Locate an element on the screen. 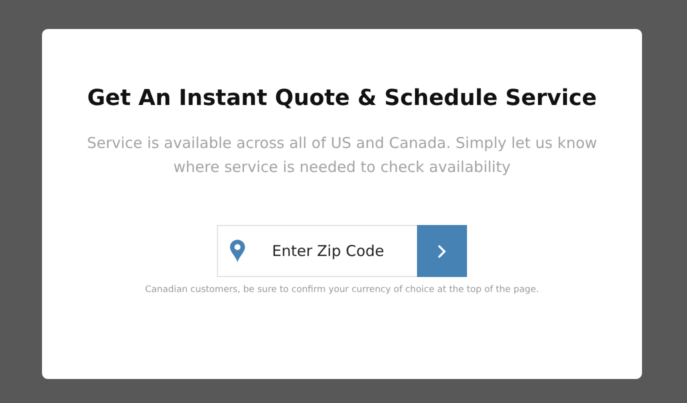 Image resolution: width=687 pixels, height=403 pixels. dialog-title: Get An Instant Quote & Schedule Service is located at coordinates (342, 99).